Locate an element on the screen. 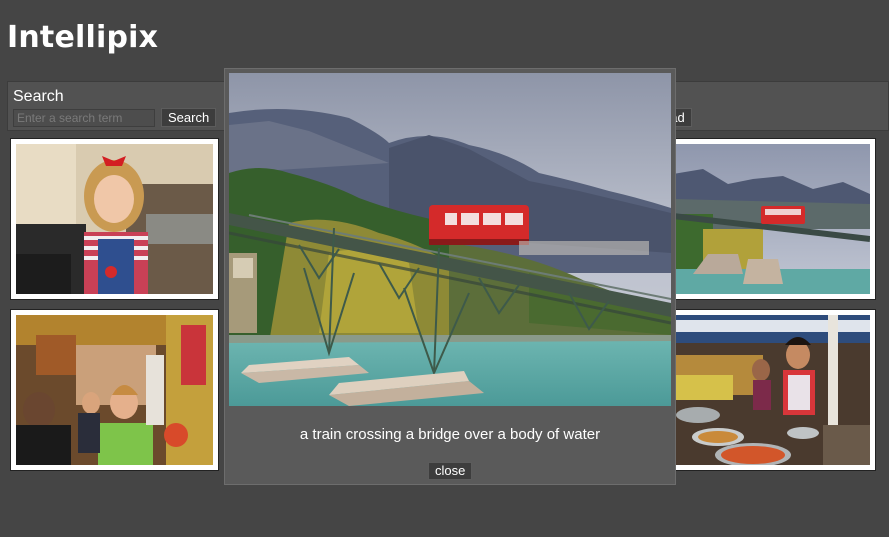 This screenshot has height=537, width=889. search-button: Search is located at coordinates (189, 117).